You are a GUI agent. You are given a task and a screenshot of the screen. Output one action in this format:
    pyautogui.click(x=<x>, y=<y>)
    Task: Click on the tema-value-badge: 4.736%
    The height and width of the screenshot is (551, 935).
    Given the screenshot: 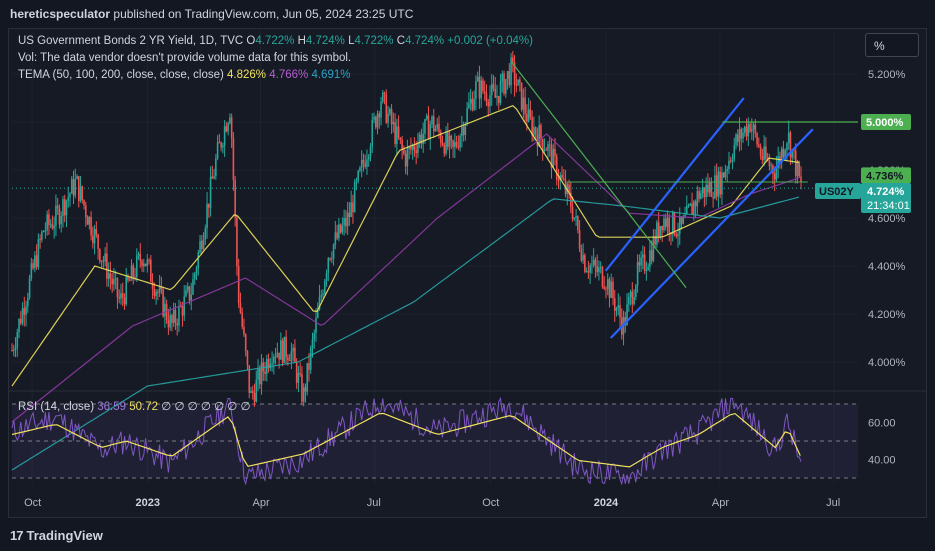 What is the action you would take?
    pyautogui.click(x=885, y=176)
    